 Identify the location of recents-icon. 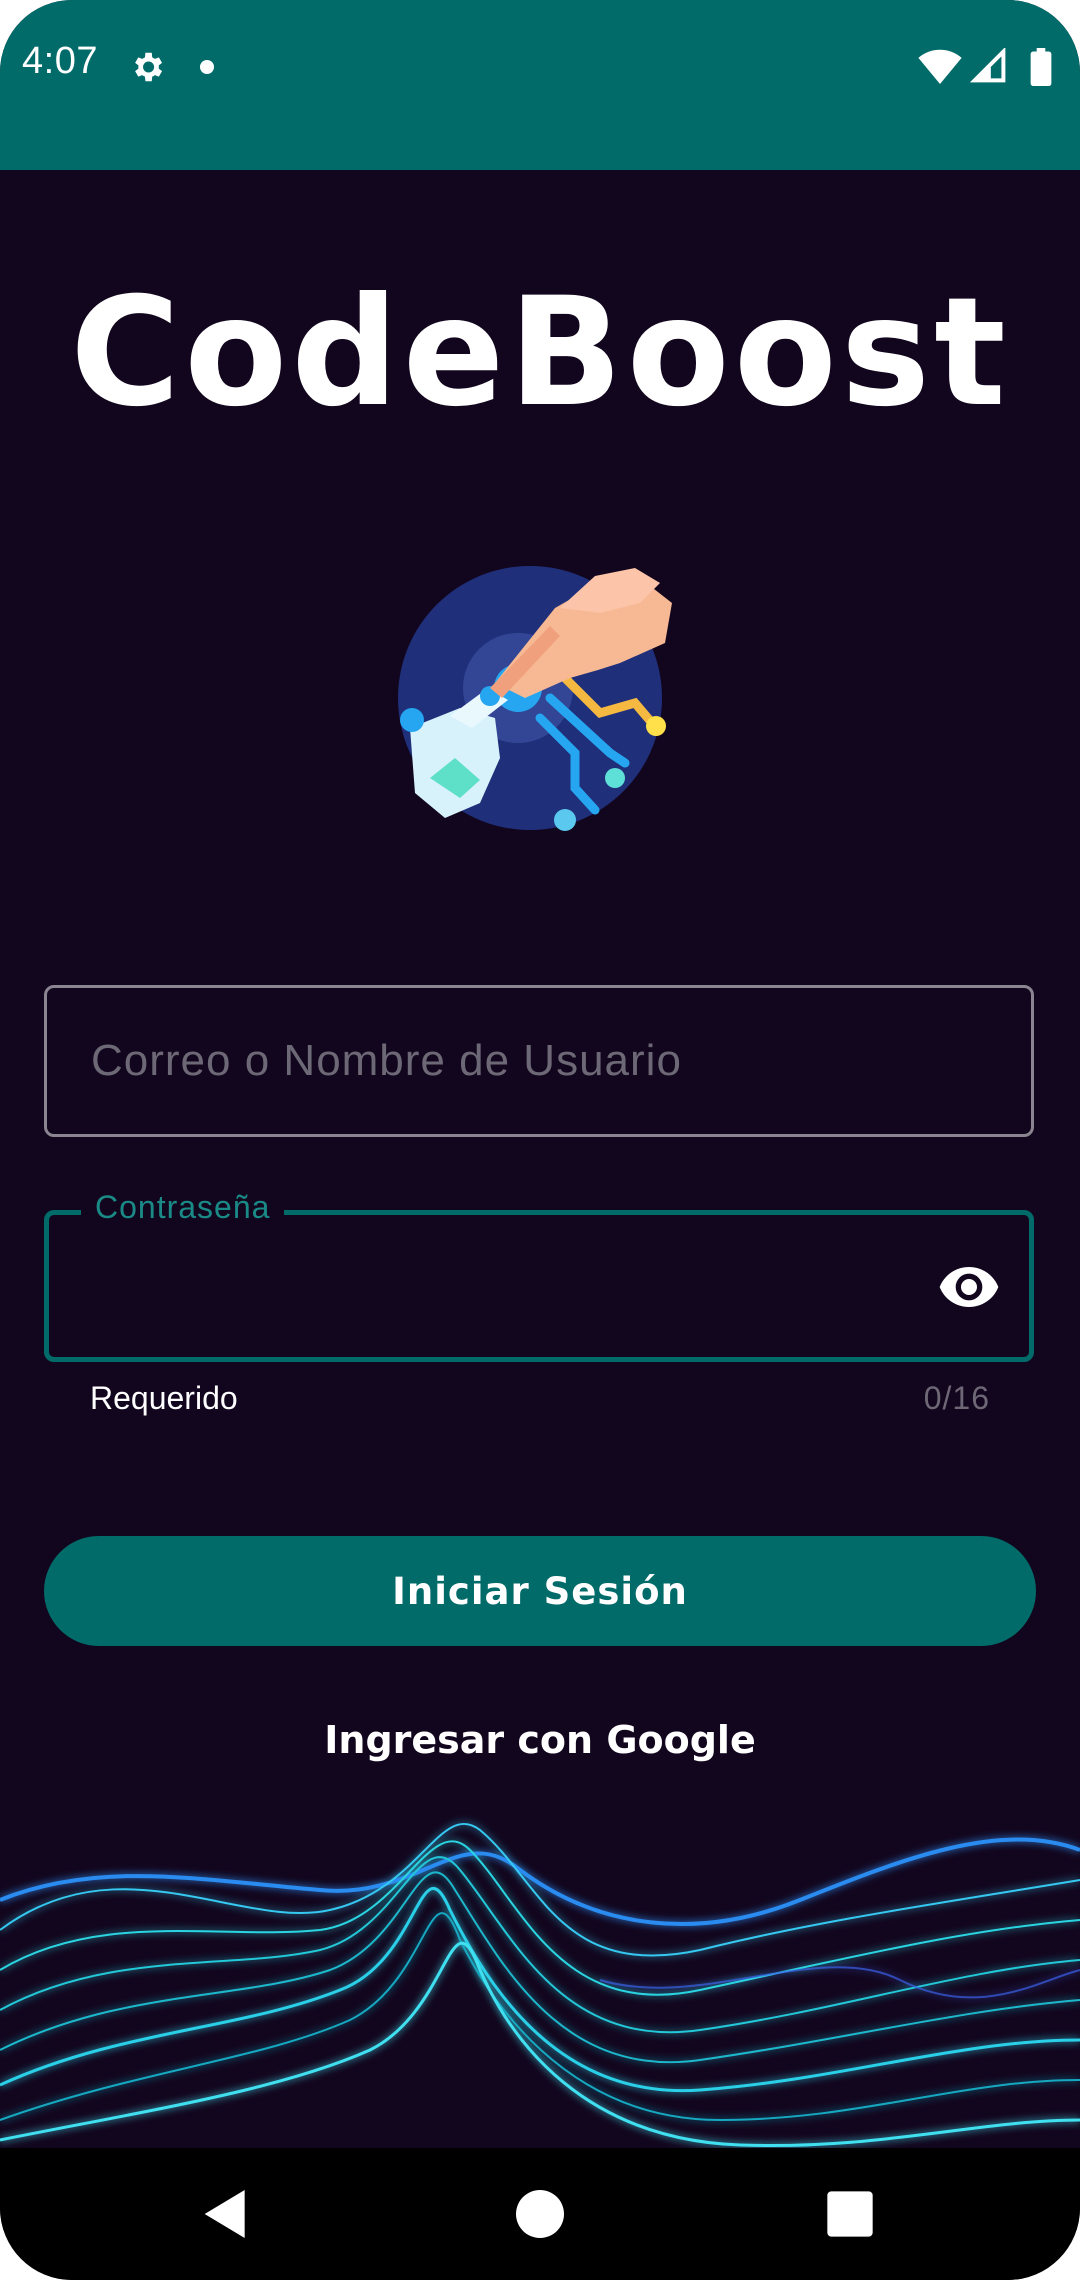
(850, 2214).